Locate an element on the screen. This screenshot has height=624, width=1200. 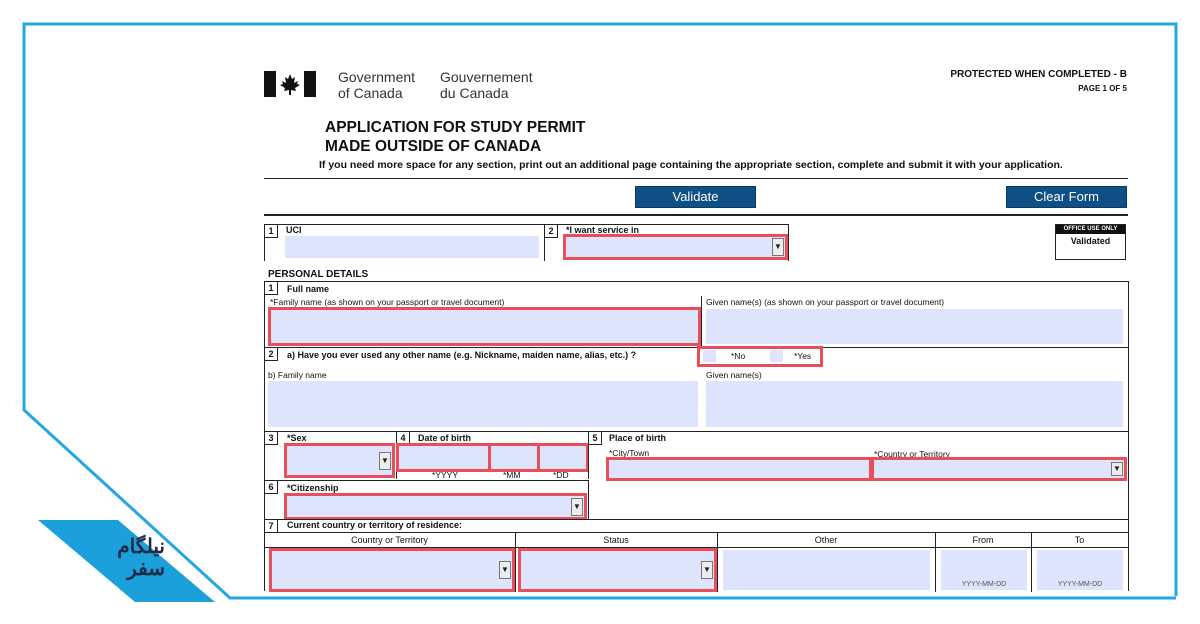
residence-status-select: ▼ is located at coordinates (617, 570).